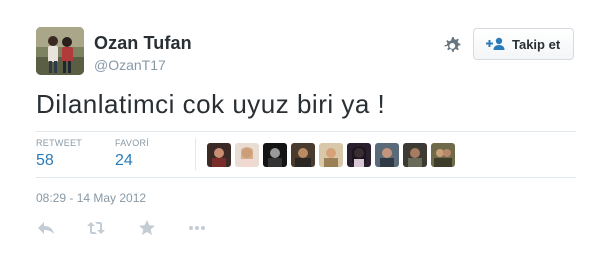 This screenshot has width=614, height=261. Describe the element at coordinates (536, 44) in the screenshot. I see `follow-button-label: Takip et` at that location.